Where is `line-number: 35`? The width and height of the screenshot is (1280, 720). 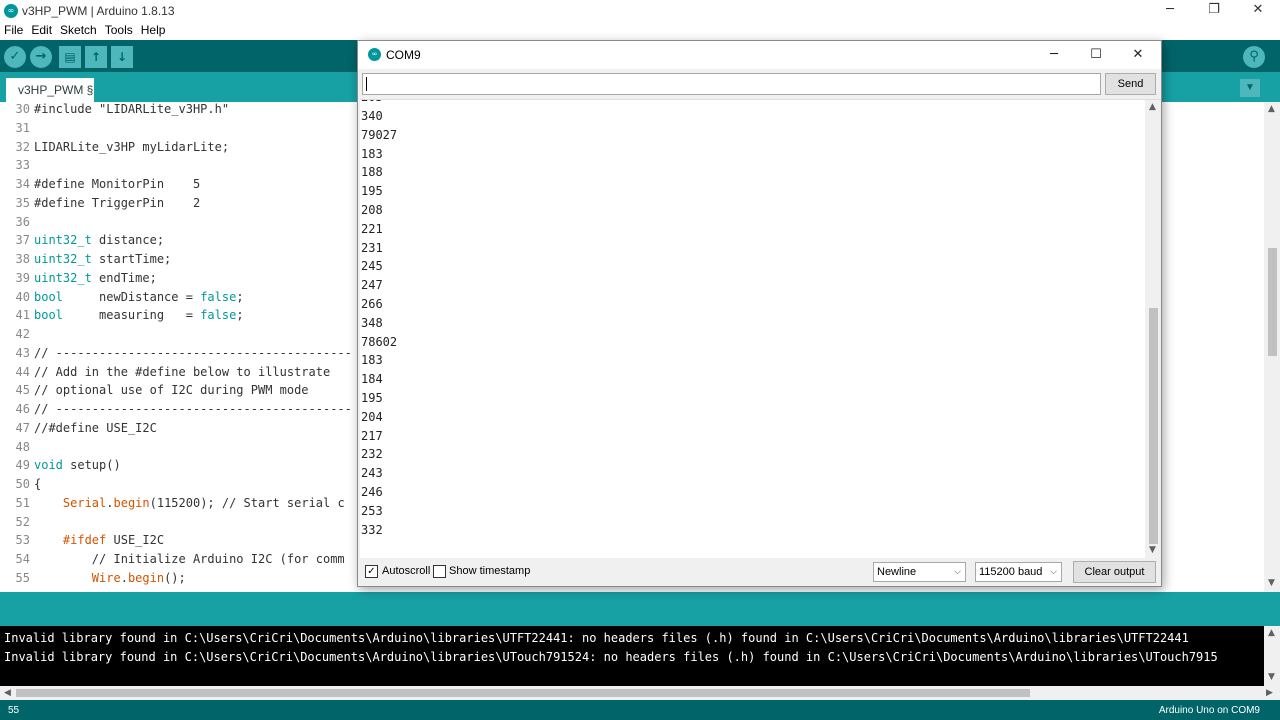 line-number: 35 is located at coordinates (22, 202).